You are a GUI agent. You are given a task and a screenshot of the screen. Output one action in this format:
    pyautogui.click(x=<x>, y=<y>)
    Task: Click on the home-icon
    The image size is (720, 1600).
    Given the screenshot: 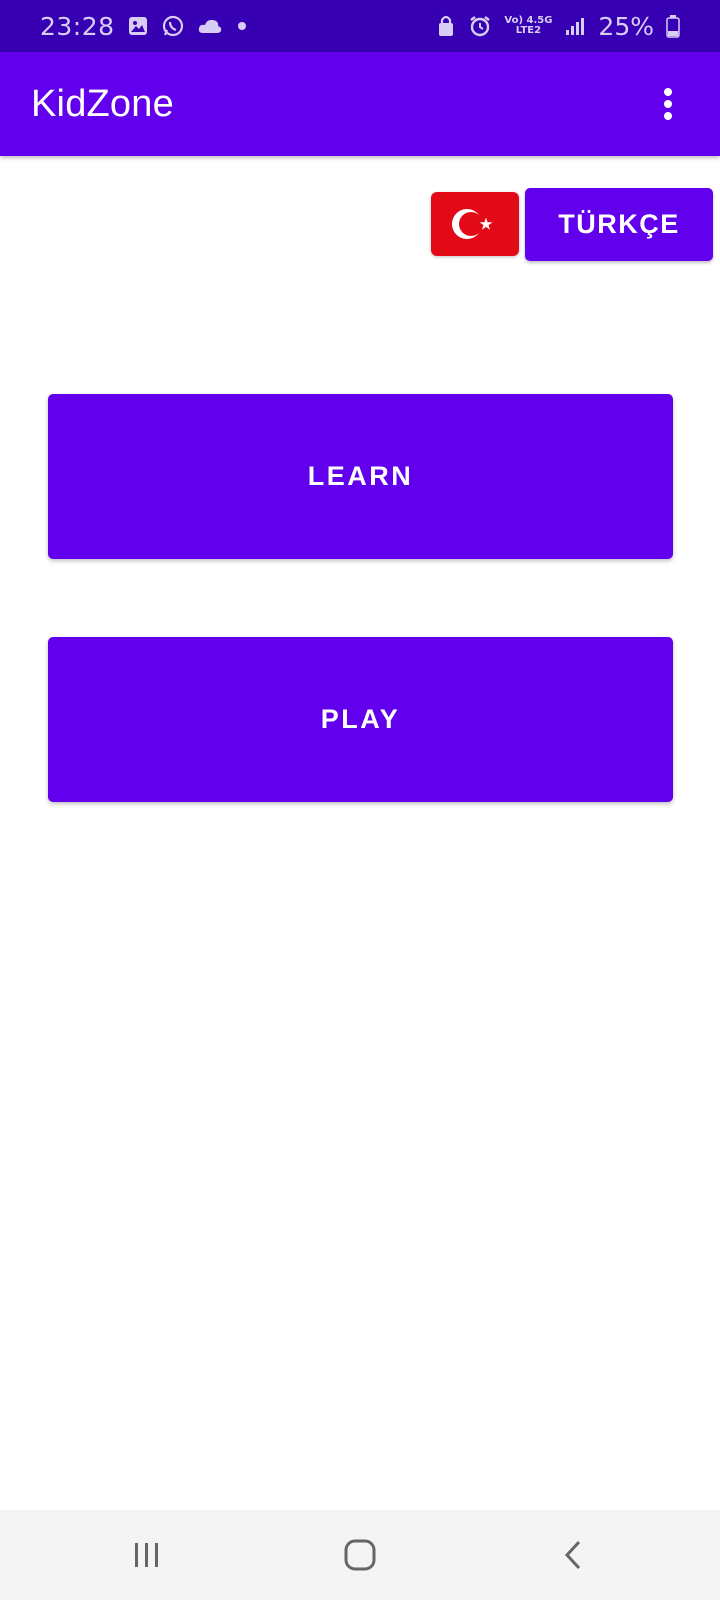 What is the action you would take?
    pyautogui.click(x=360, y=1555)
    